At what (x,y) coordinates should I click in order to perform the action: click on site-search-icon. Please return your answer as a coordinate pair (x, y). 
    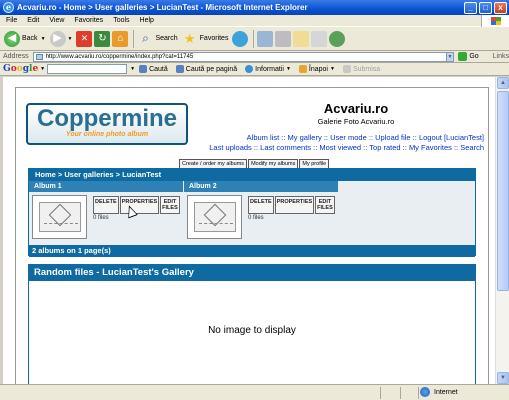
    Looking at the image, I should click on (179, 69).